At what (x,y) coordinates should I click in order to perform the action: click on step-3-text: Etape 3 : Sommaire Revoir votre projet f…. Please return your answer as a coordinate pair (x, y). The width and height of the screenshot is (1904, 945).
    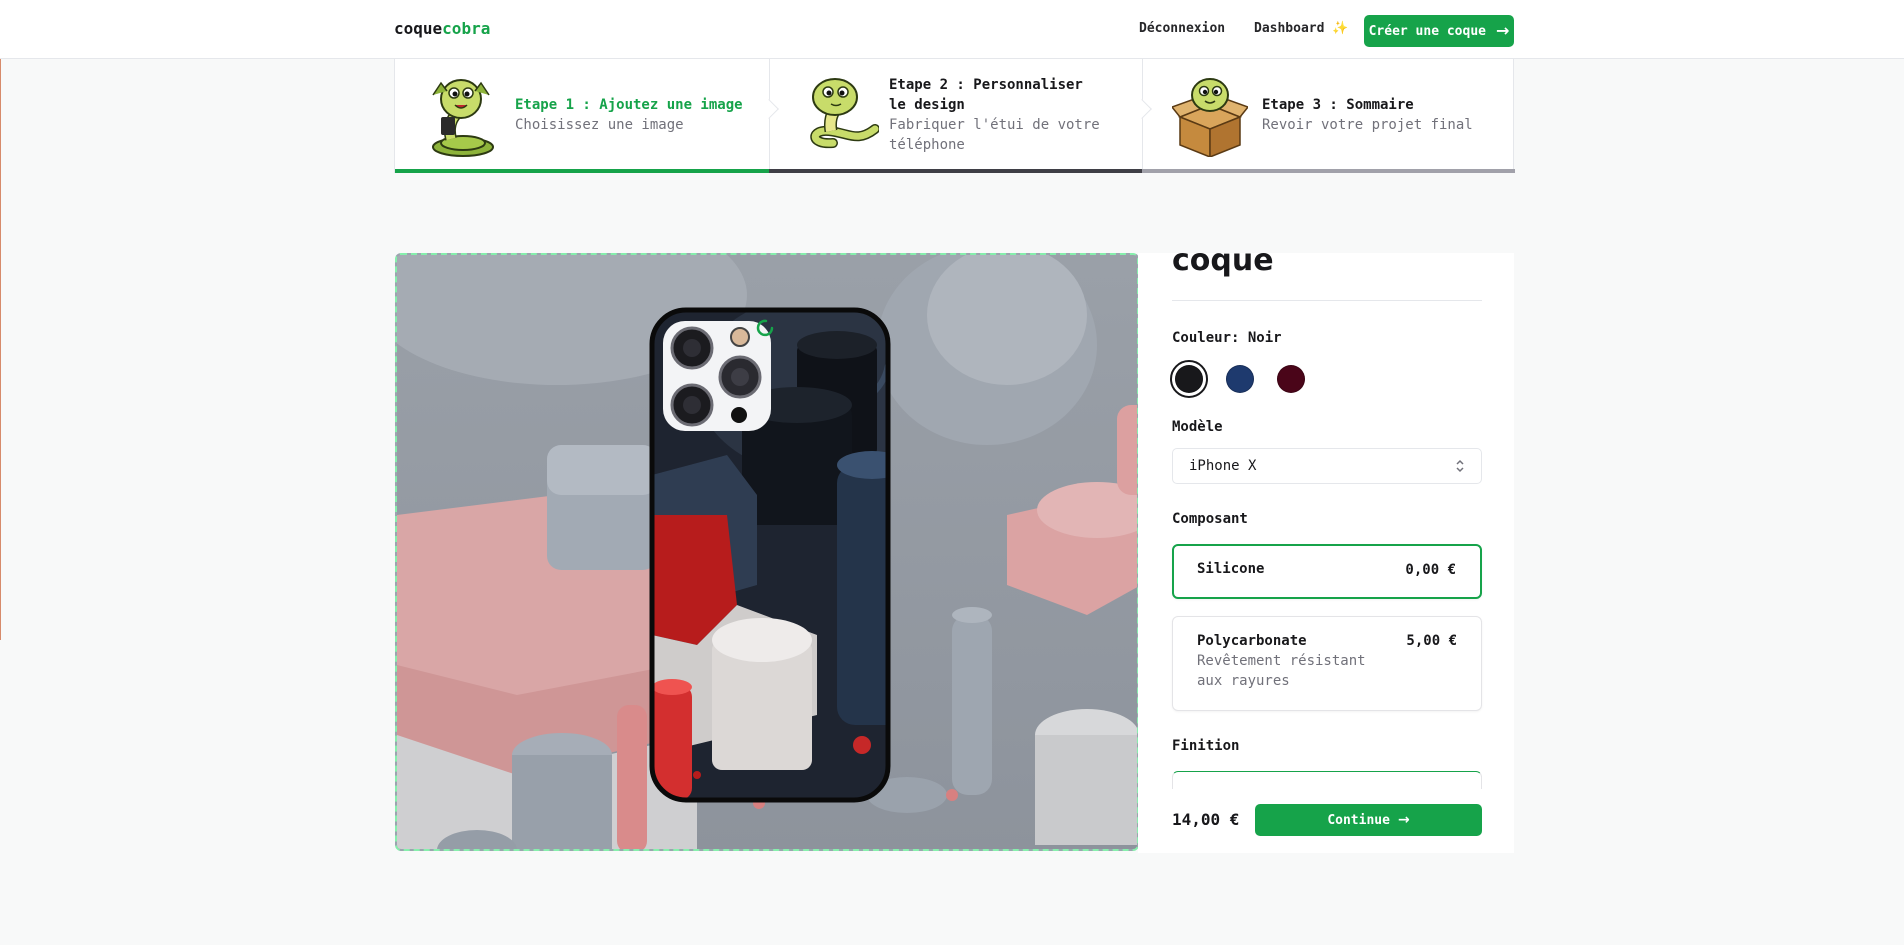
    Looking at the image, I should click on (1367, 115).